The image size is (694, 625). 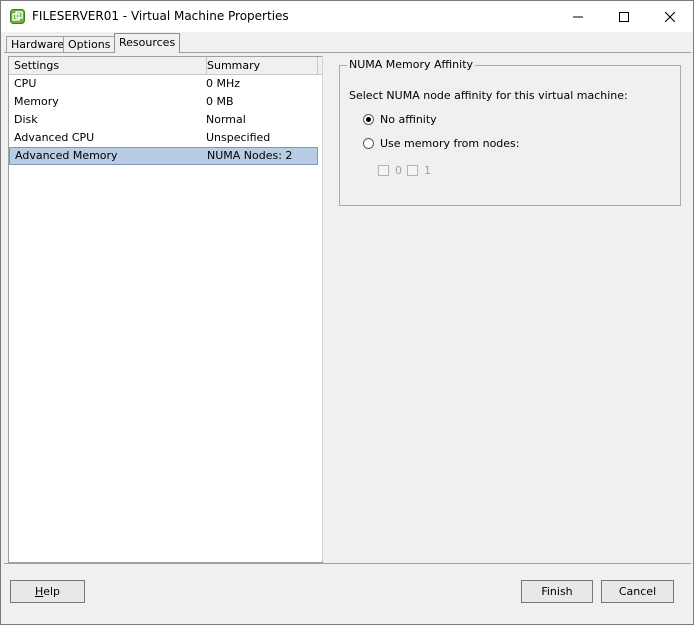 What do you see at coordinates (163, 119) in the screenshot?
I see `list-item-disk: Disk Normal` at bounding box center [163, 119].